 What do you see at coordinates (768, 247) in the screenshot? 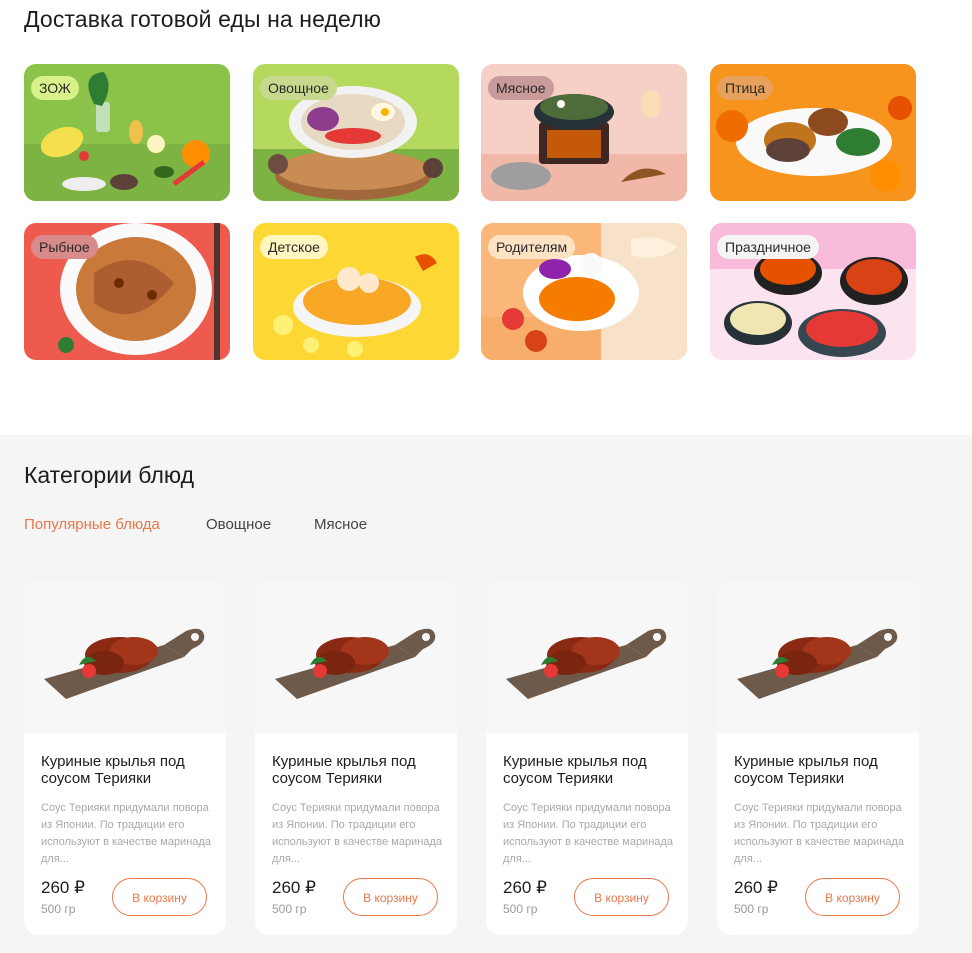
I see `category-tag: Праздничное` at bounding box center [768, 247].